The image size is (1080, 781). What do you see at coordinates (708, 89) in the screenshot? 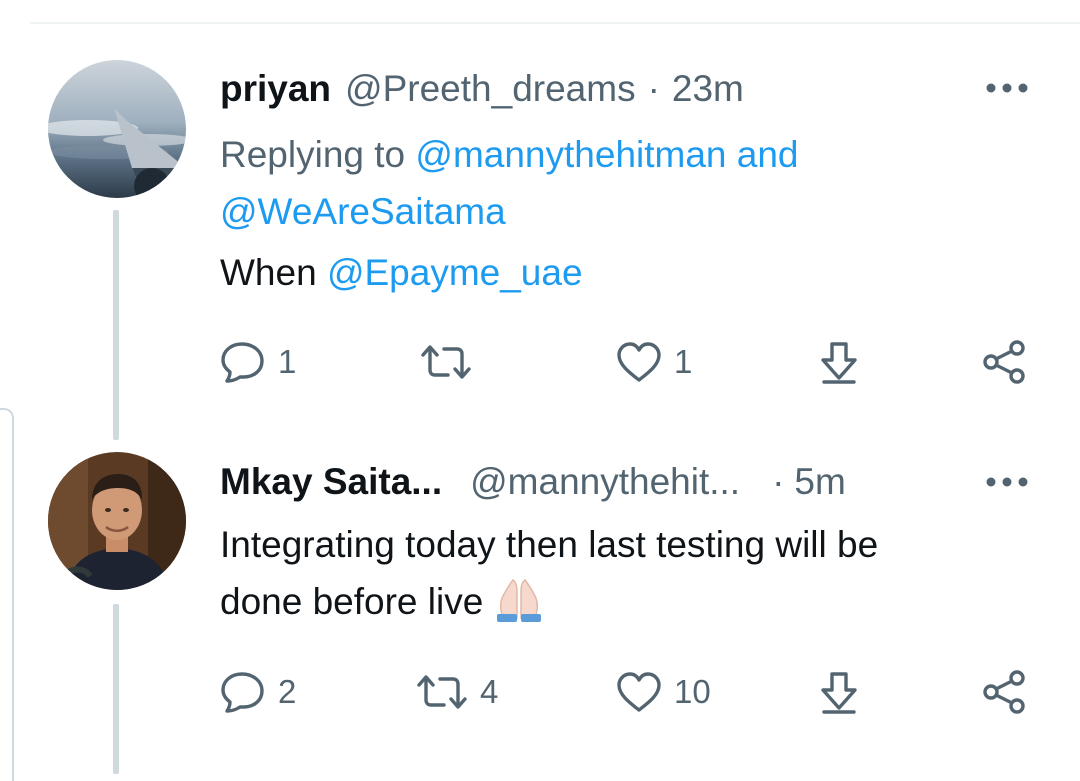
I see `timestamp: 23m` at bounding box center [708, 89].